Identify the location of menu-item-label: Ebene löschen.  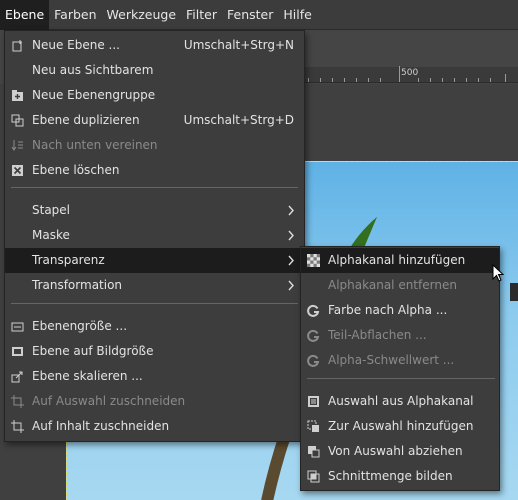
(76, 170).